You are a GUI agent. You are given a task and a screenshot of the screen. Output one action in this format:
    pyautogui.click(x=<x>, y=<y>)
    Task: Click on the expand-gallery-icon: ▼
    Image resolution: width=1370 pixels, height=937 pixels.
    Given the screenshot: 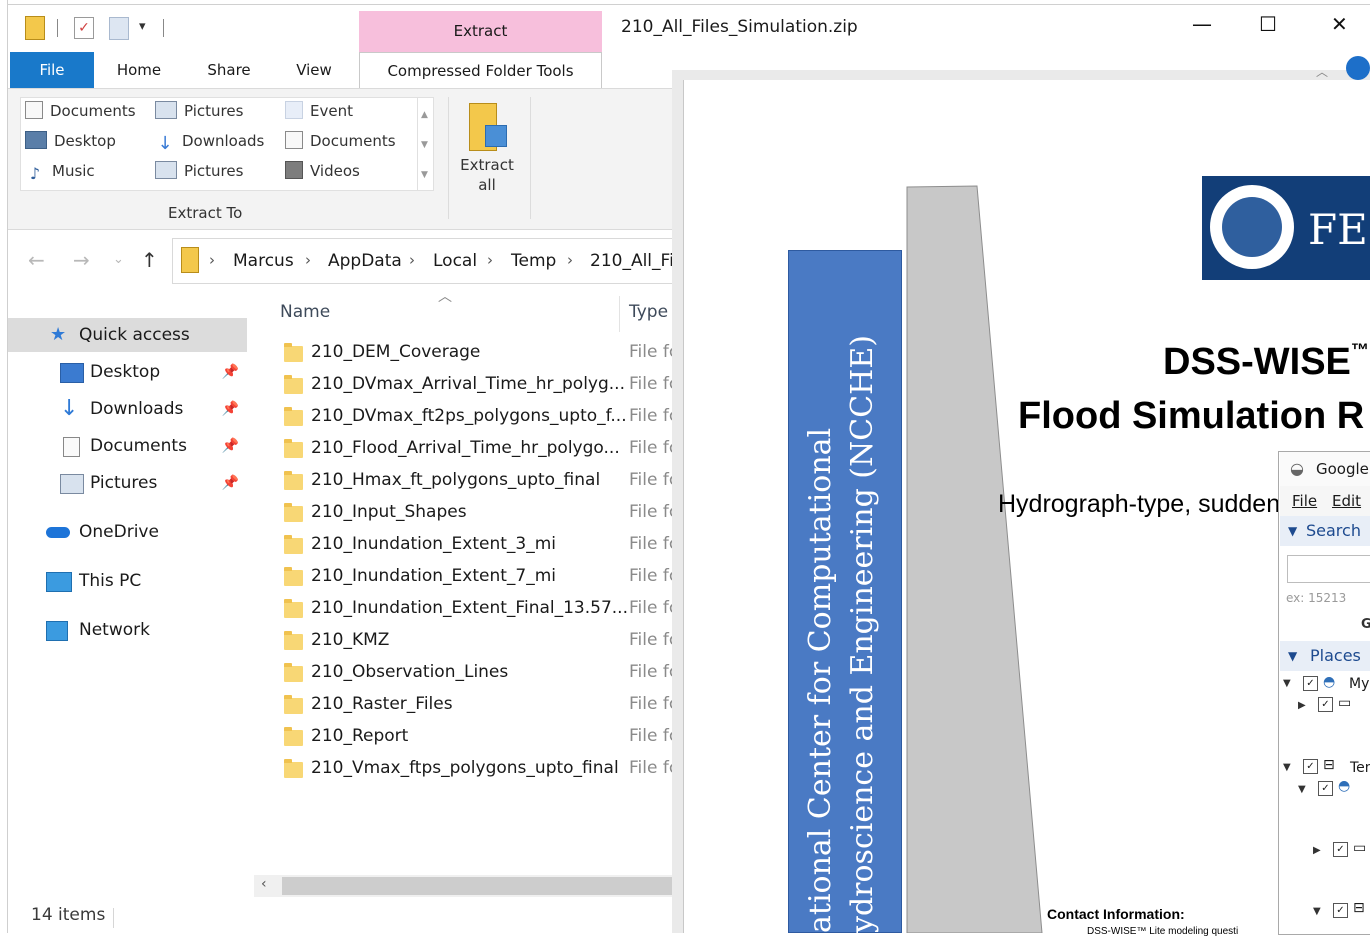 What is the action you would take?
    pyautogui.click(x=424, y=175)
    